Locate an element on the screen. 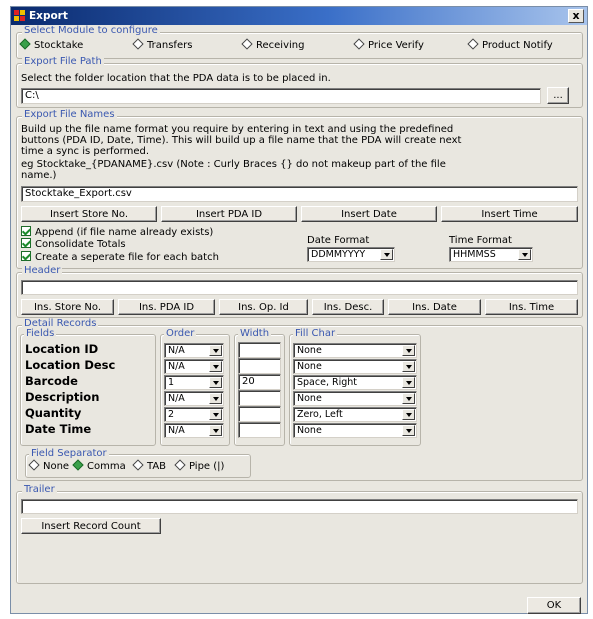 Image resolution: width=593 pixels, height=619 pixels. order-select-description: N/A is located at coordinates (194, 398).